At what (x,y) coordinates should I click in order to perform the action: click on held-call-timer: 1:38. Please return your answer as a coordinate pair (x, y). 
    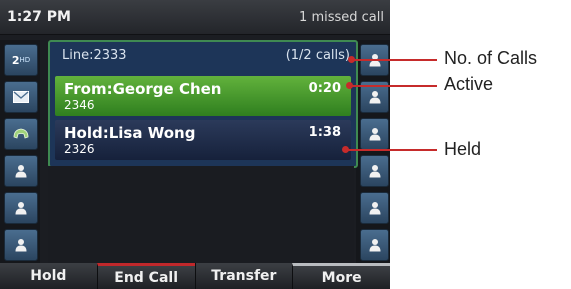
    Looking at the image, I should click on (324, 132).